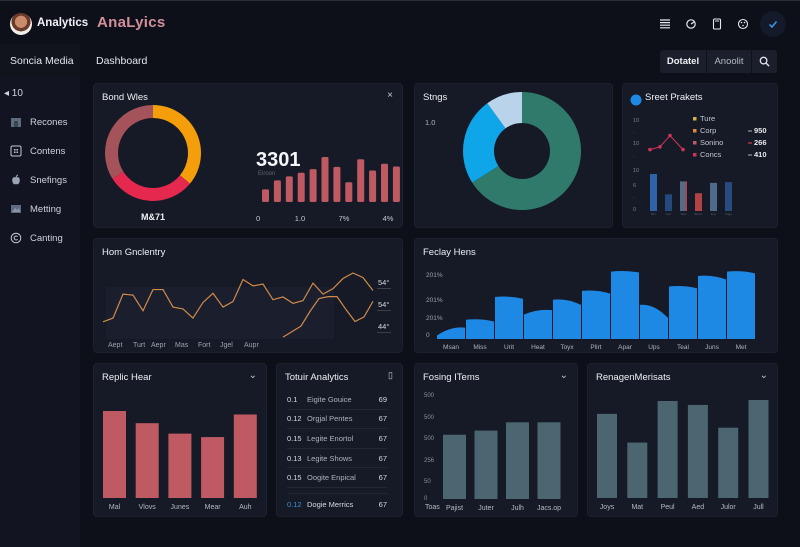 Image resolution: width=800 pixels, height=547 pixels. What do you see at coordinates (708, 130) in the screenshot?
I see `legend-label: Corp` at bounding box center [708, 130].